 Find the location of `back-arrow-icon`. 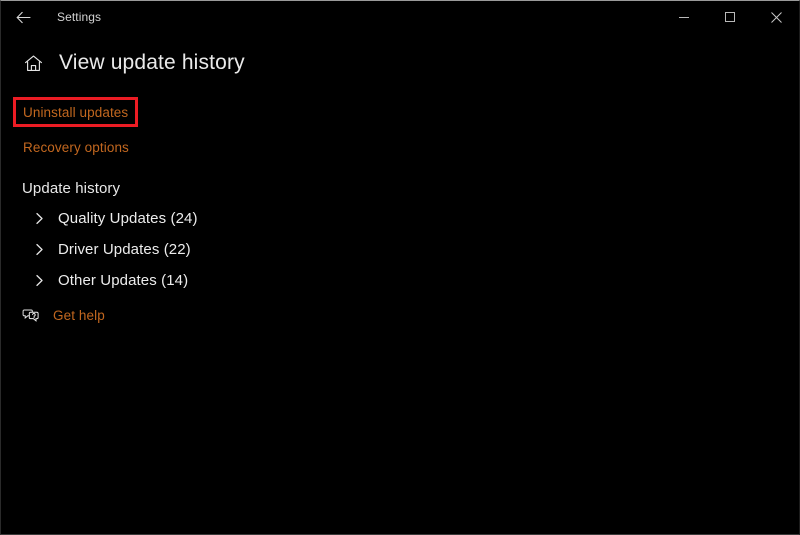

back-arrow-icon is located at coordinates (23, 17).